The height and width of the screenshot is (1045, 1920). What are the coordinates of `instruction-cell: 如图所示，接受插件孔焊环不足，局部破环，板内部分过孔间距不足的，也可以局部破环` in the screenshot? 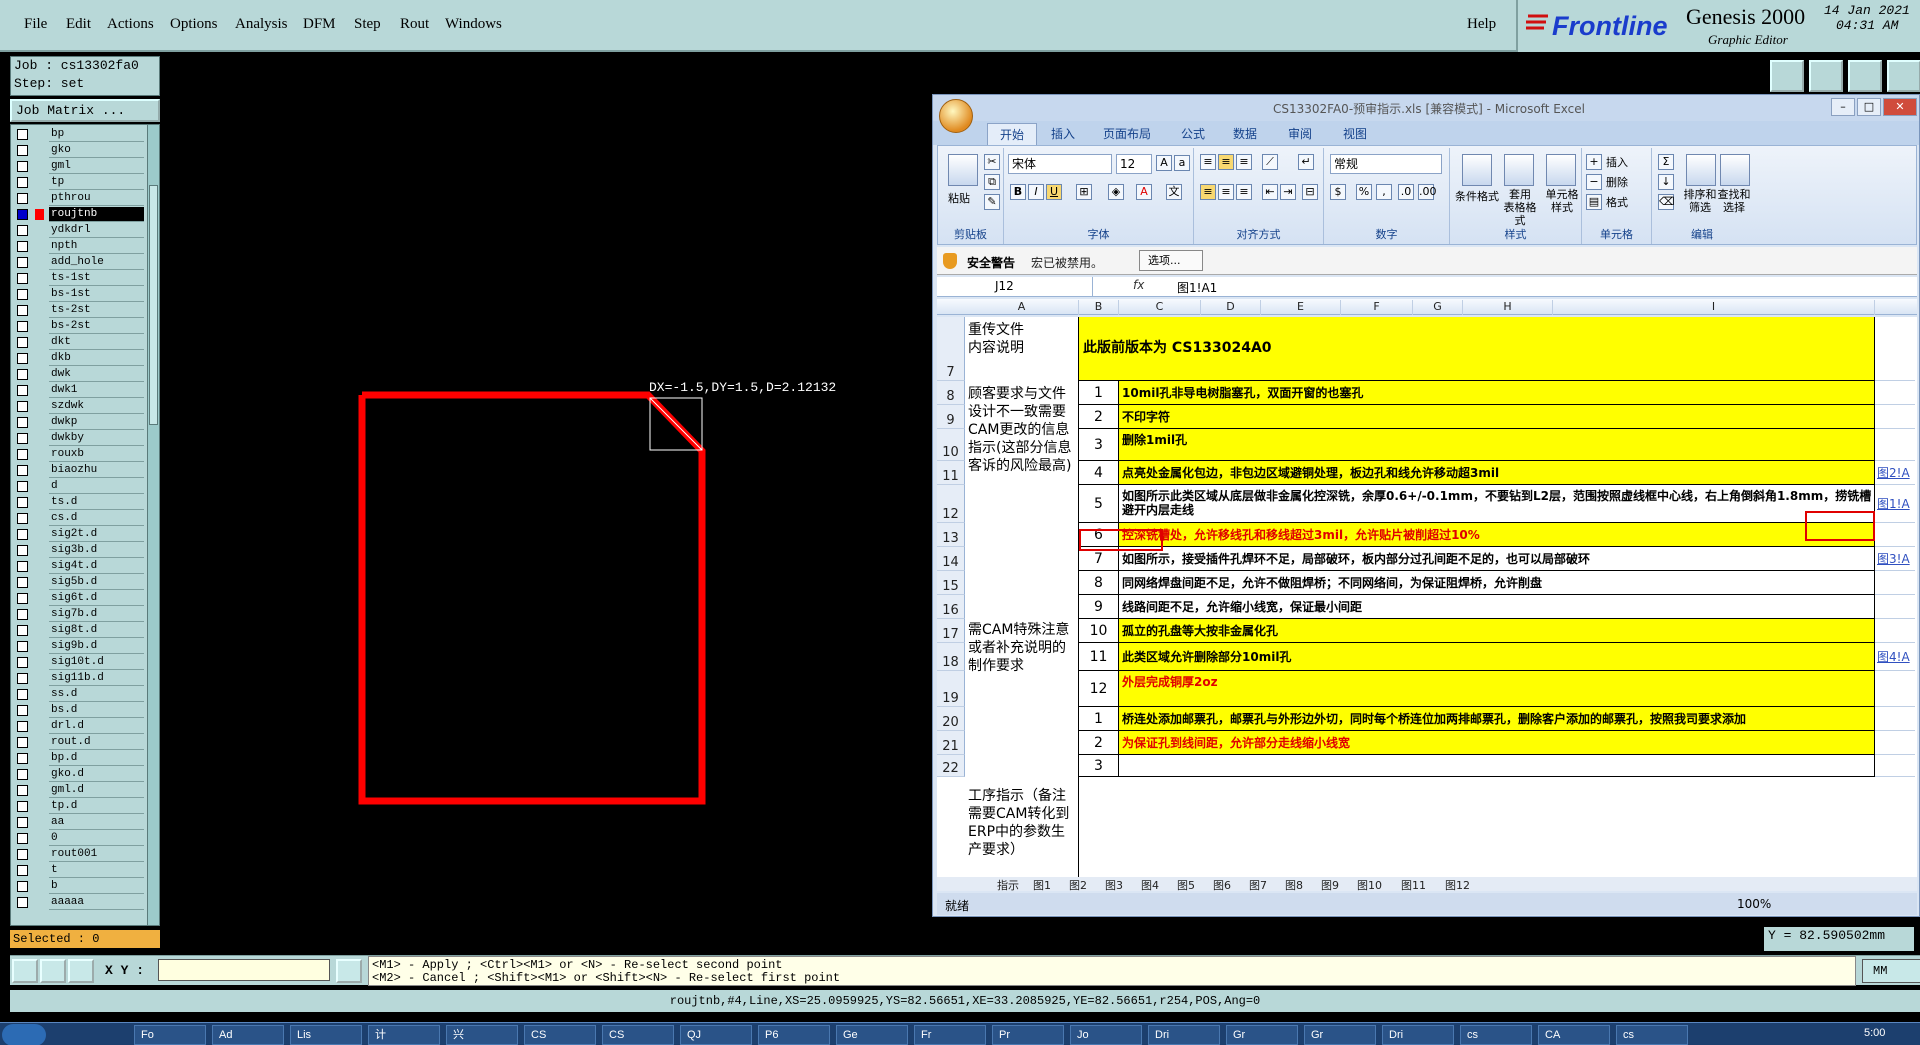 It's located at (1497, 559).